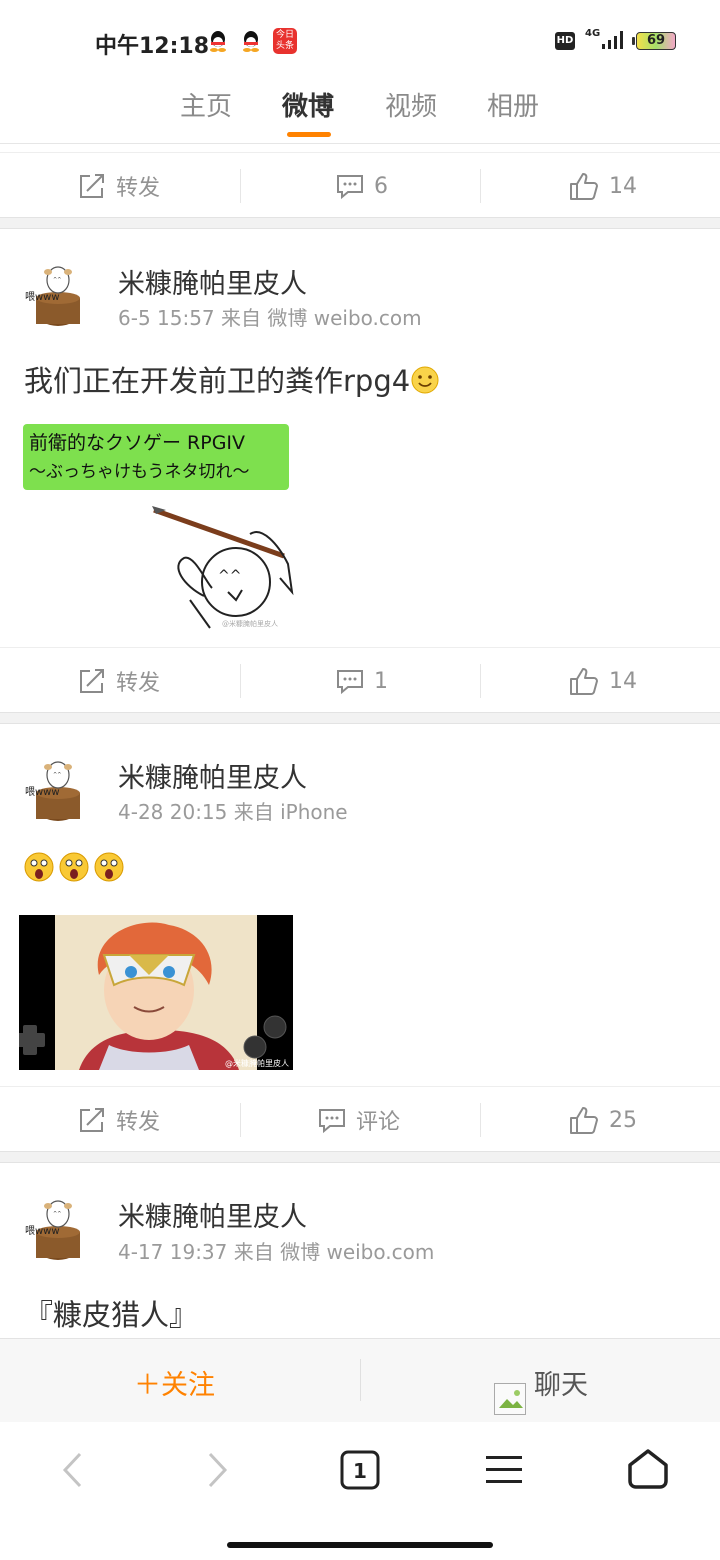 This screenshot has width=720, height=1560. I want to click on post-meta: 4-17 19:37 来自 微博 weibo.com, so click(276, 1252).